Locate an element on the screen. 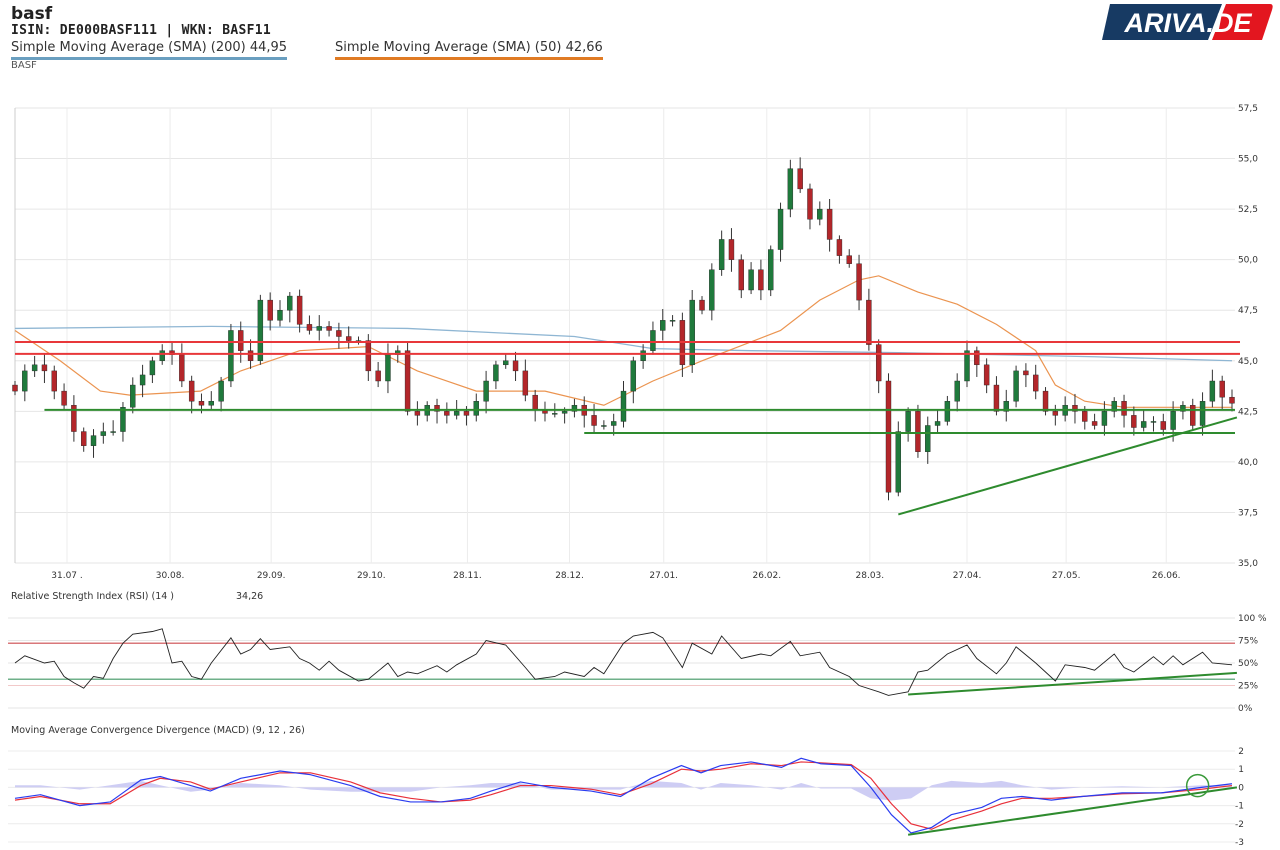 This screenshot has width=1280, height=850. y-tick-label: 45,0 is located at coordinates (1248, 362).